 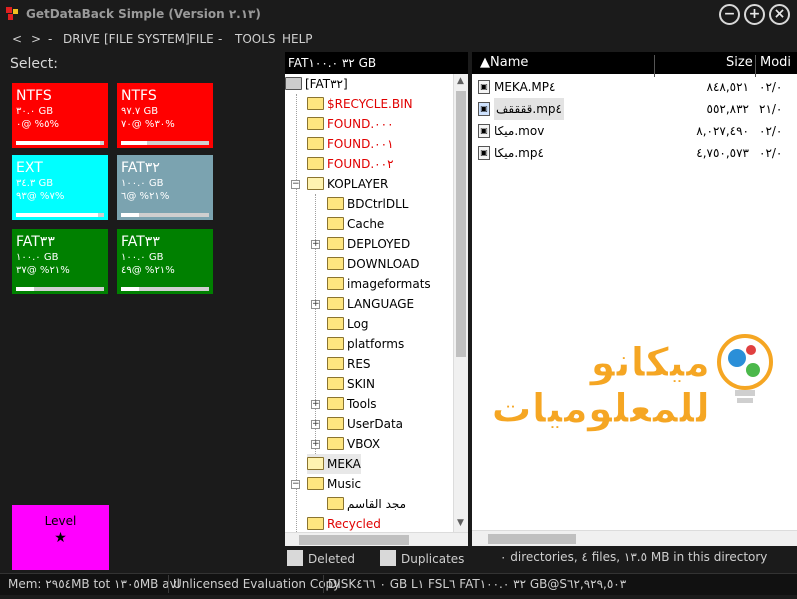 I want to click on tree-node: SKIN, so click(x=351, y=384).